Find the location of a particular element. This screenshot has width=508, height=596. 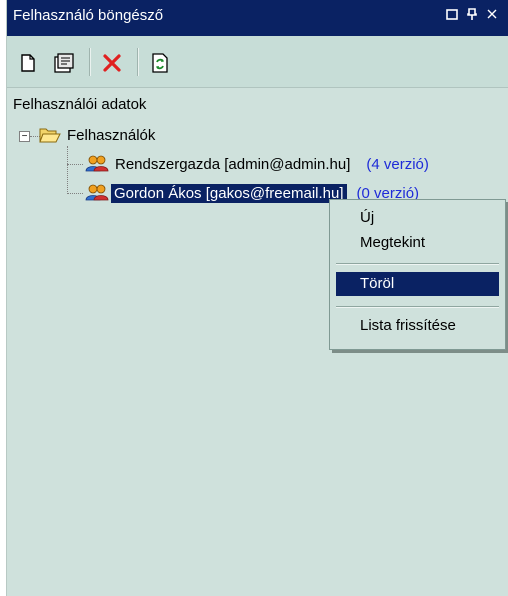

delete-icon is located at coordinates (112, 63).